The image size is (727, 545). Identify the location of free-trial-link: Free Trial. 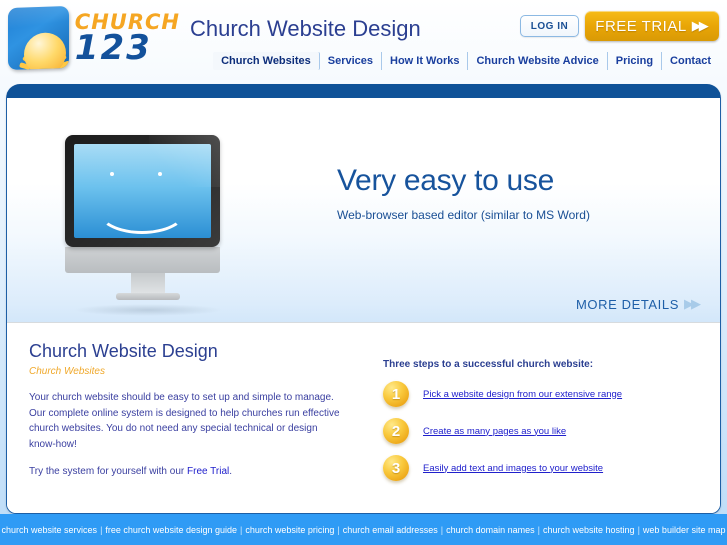
(208, 471).